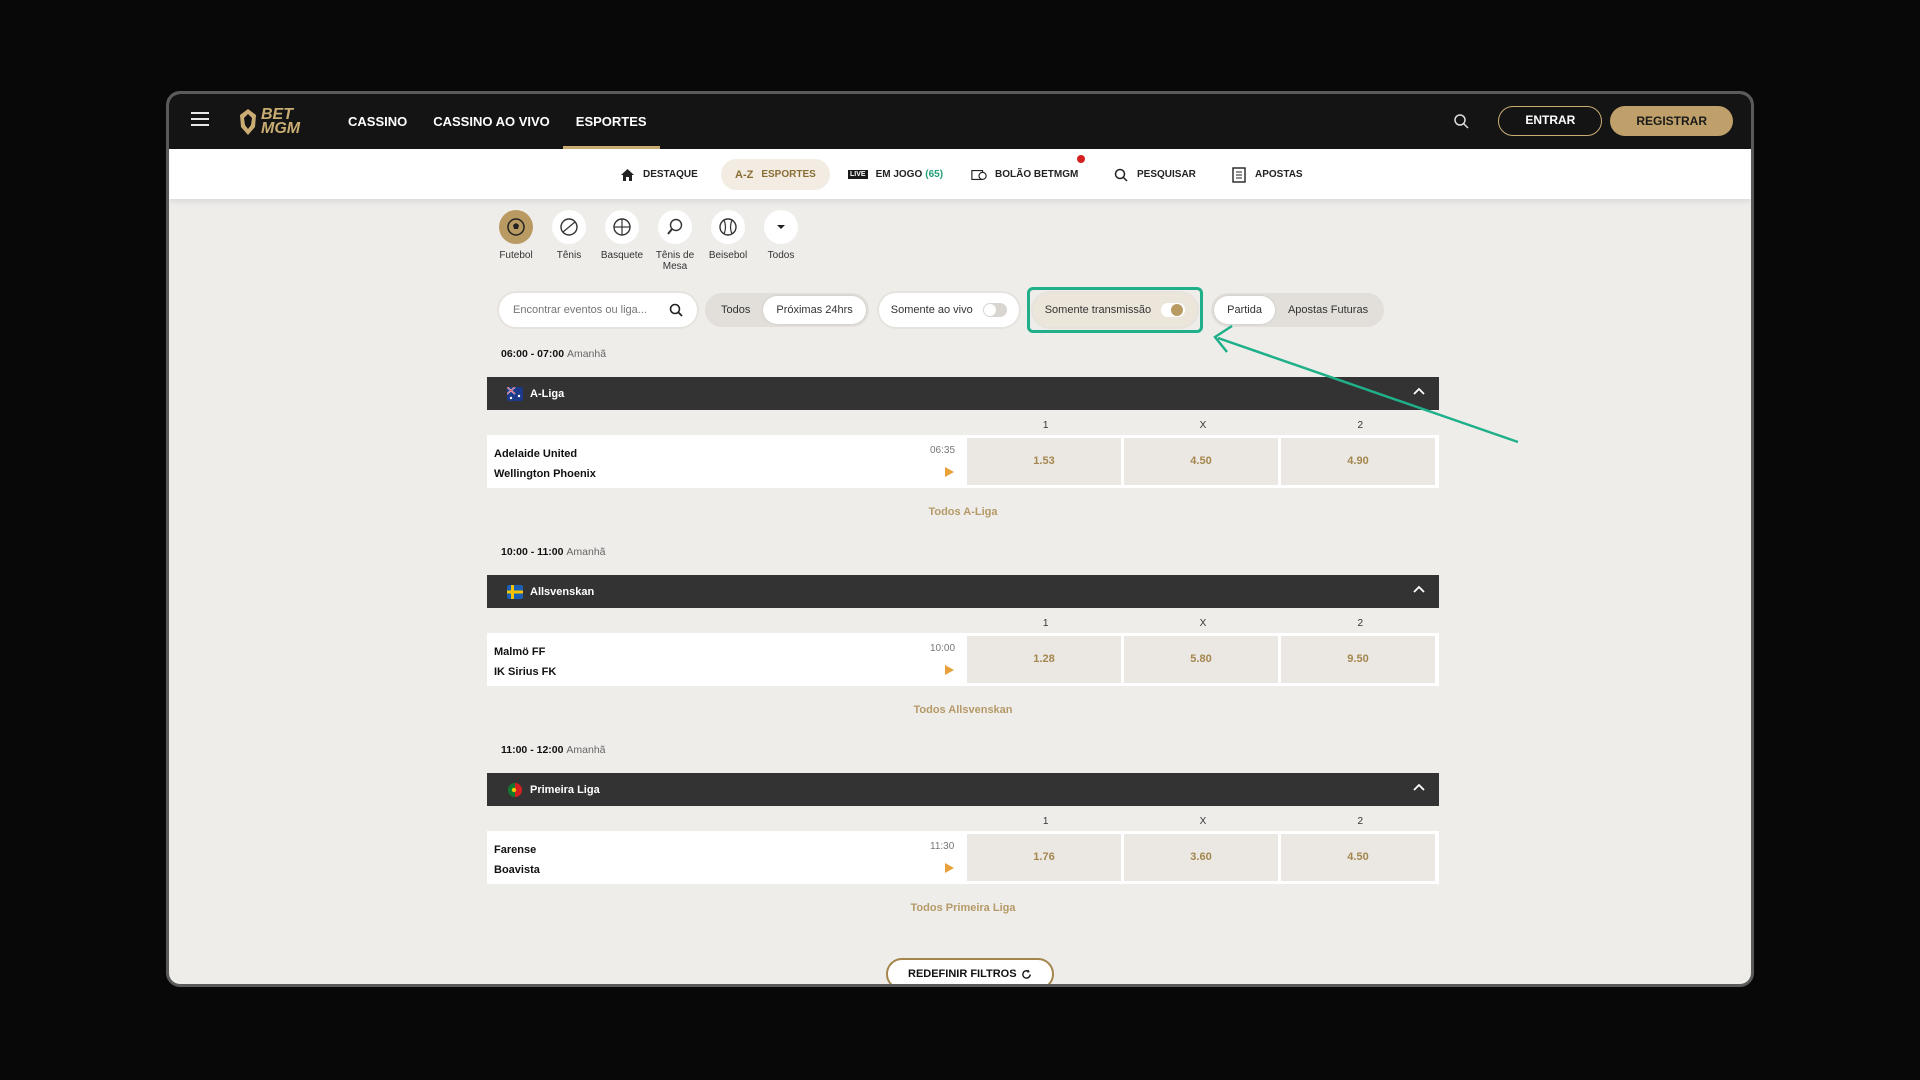 Image resolution: width=1920 pixels, height=1080 pixels. What do you see at coordinates (1044, 461) in the screenshot?
I see `odd-home: 1.53` at bounding box center [1044, 461].